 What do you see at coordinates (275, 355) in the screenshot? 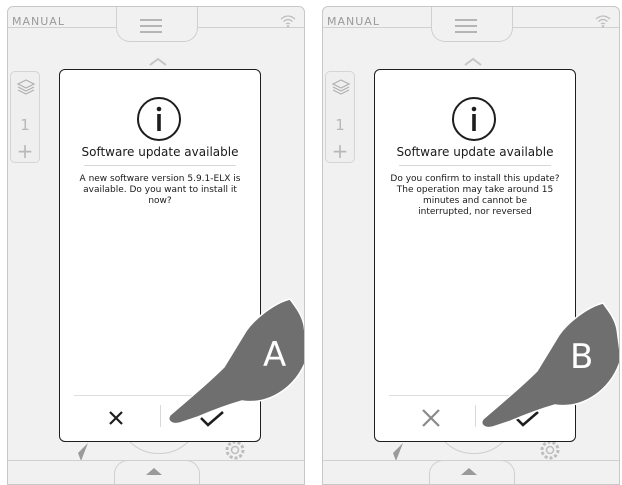
I see `step-label: A` at bounding box center [275, 355].